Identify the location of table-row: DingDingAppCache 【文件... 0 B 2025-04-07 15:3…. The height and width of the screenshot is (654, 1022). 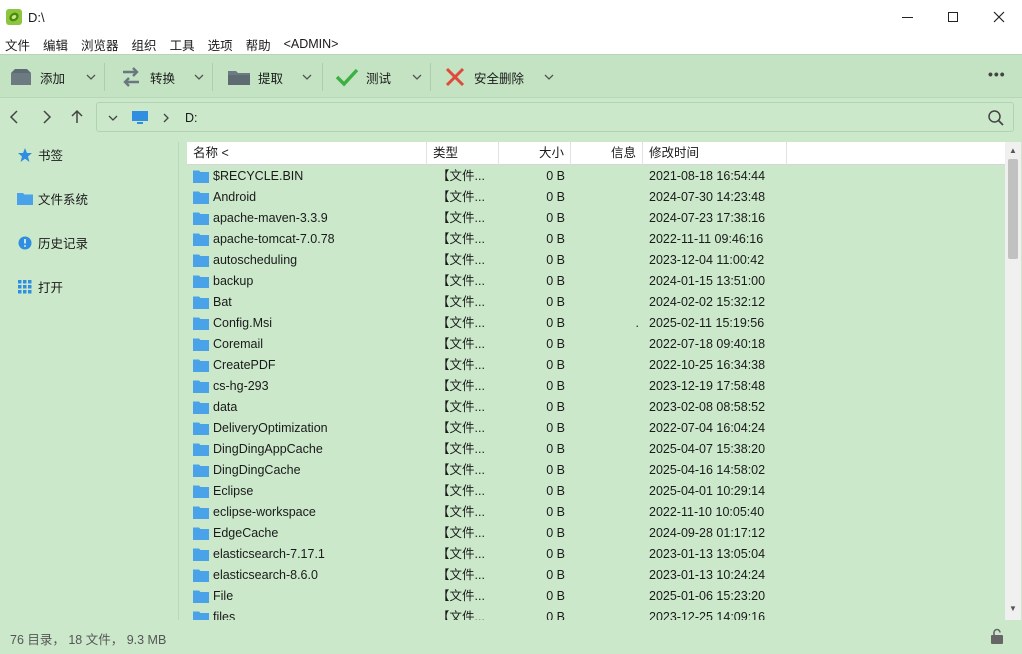
(596, 449).